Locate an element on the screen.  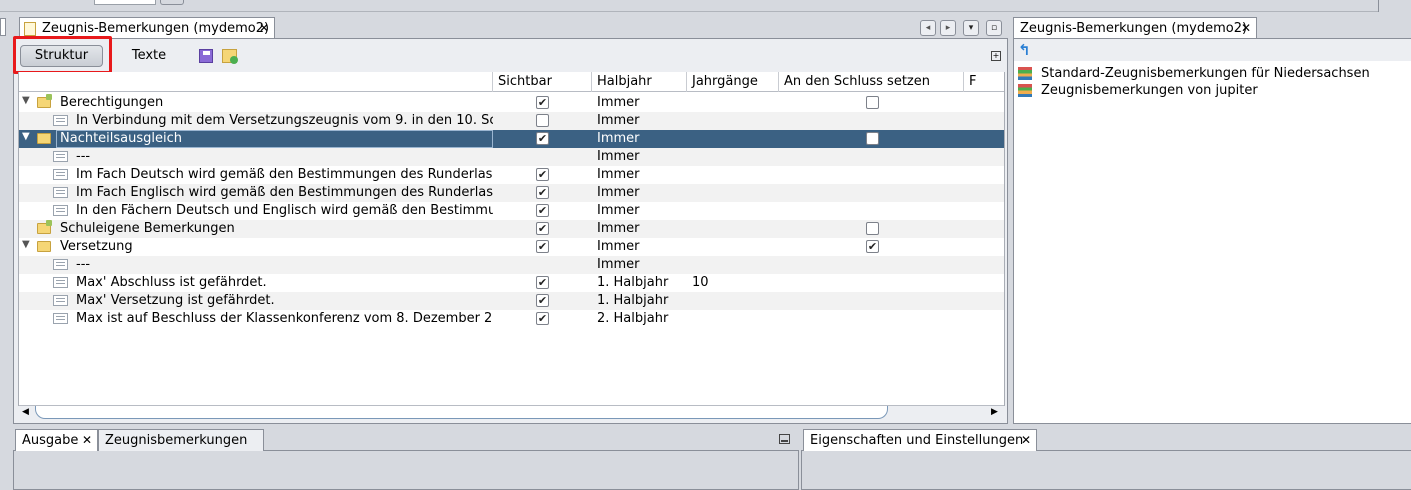
texte-button: Texte is located at coordinates (149, 56).